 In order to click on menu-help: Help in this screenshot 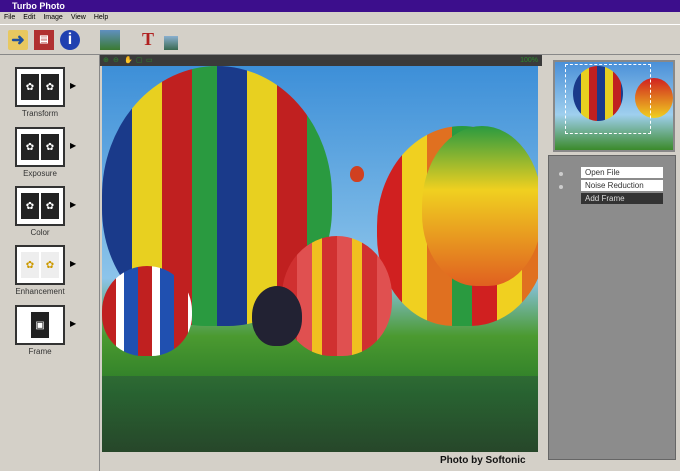, I will do `click(101, 18)`.